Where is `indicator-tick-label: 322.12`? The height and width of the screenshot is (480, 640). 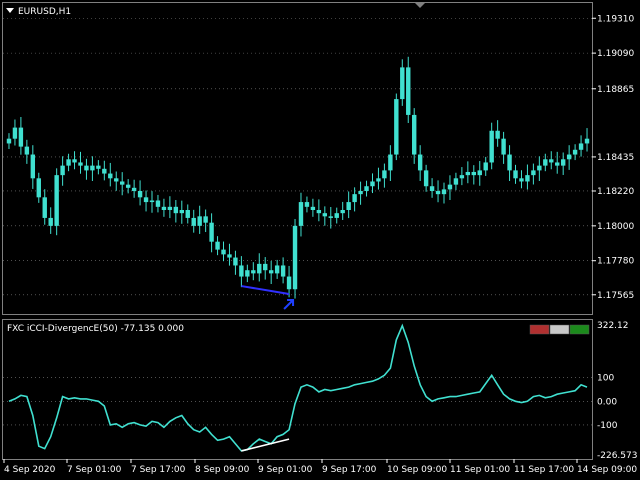
indicator-tick-label: 322.12 is located at coordinates (613, 326).